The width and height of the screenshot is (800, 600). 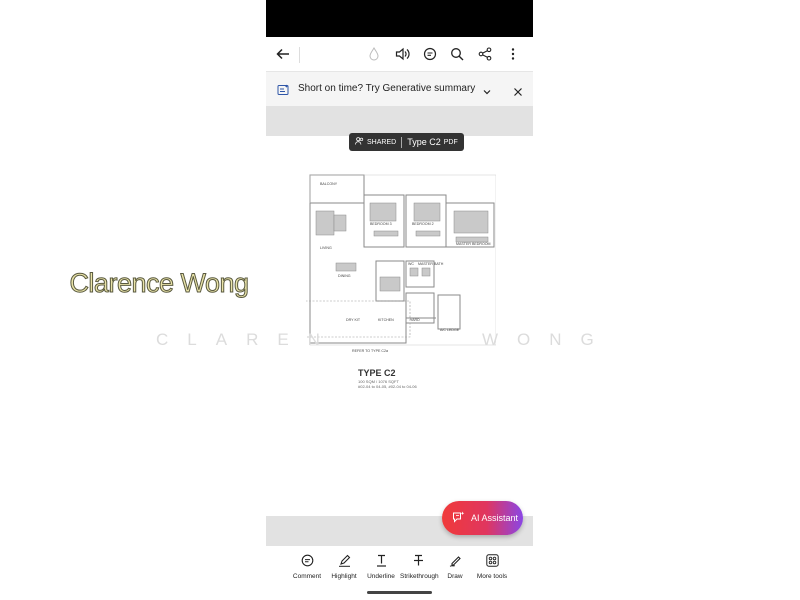 What do you see at coordinates (492, 560) in the screenshot?
I see `grid-tools-icon` at bounding box center [492, 560].